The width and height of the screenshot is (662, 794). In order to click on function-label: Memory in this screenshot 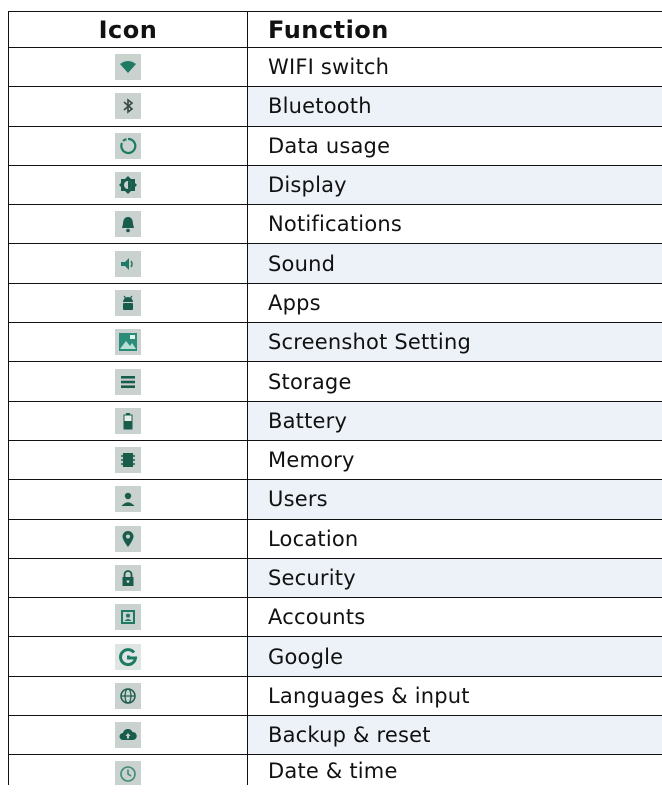, I will do `click(311, 460)`.